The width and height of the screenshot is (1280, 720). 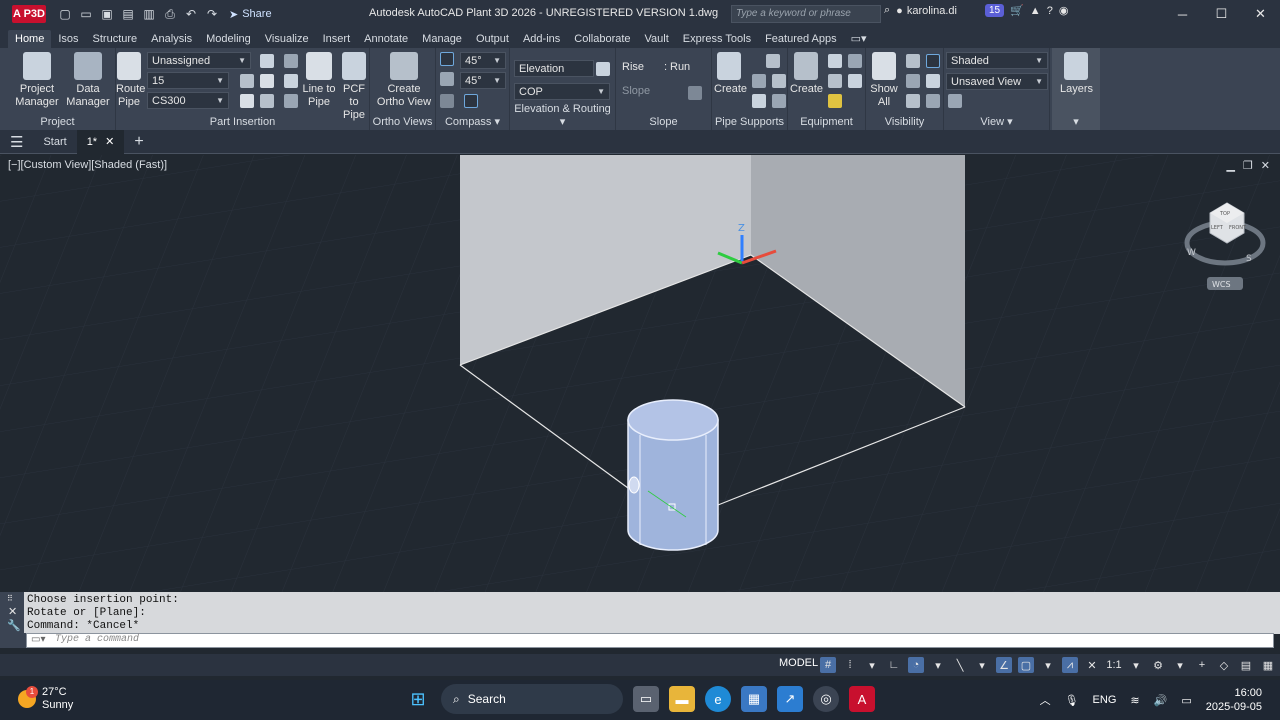 I want to click on osnap-dropdown-icon: ▾, so click(x=1048, y=665).